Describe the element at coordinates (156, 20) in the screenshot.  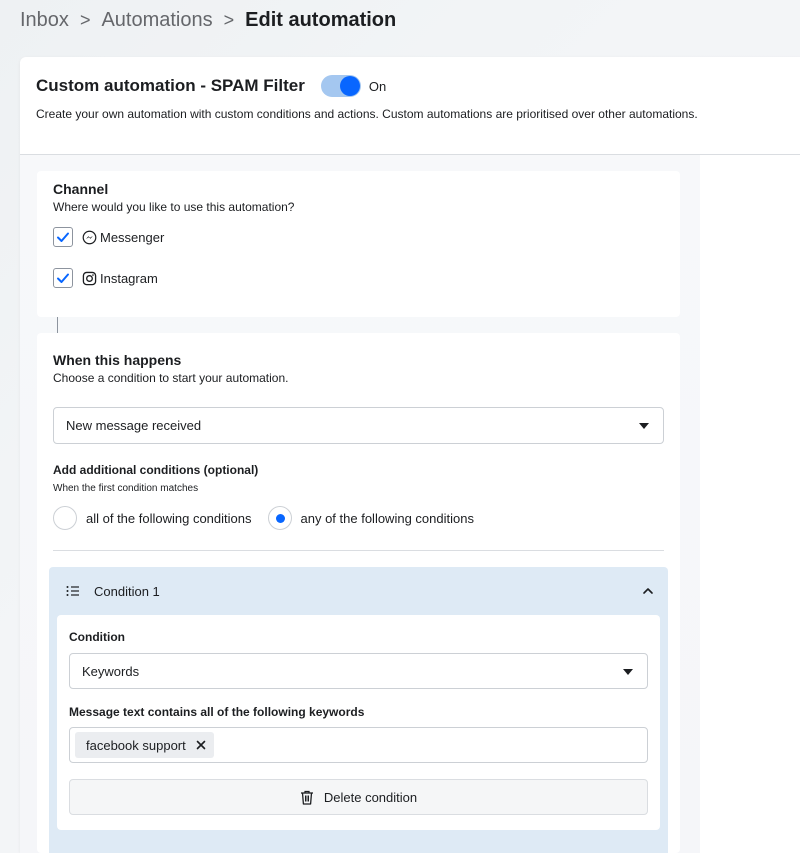
I see `breadcrumb-automations: Automations` at that location.